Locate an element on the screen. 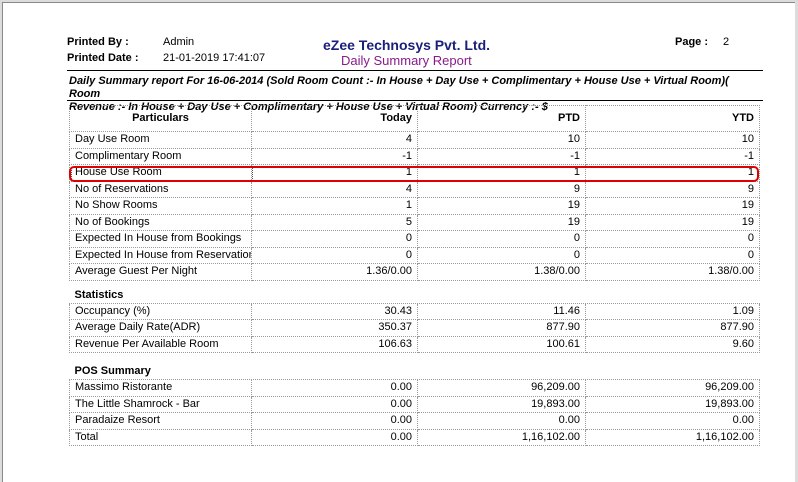 This screenshot has height=482, width=798. cell-ytd: 10 is located at coordinates (672, 140).